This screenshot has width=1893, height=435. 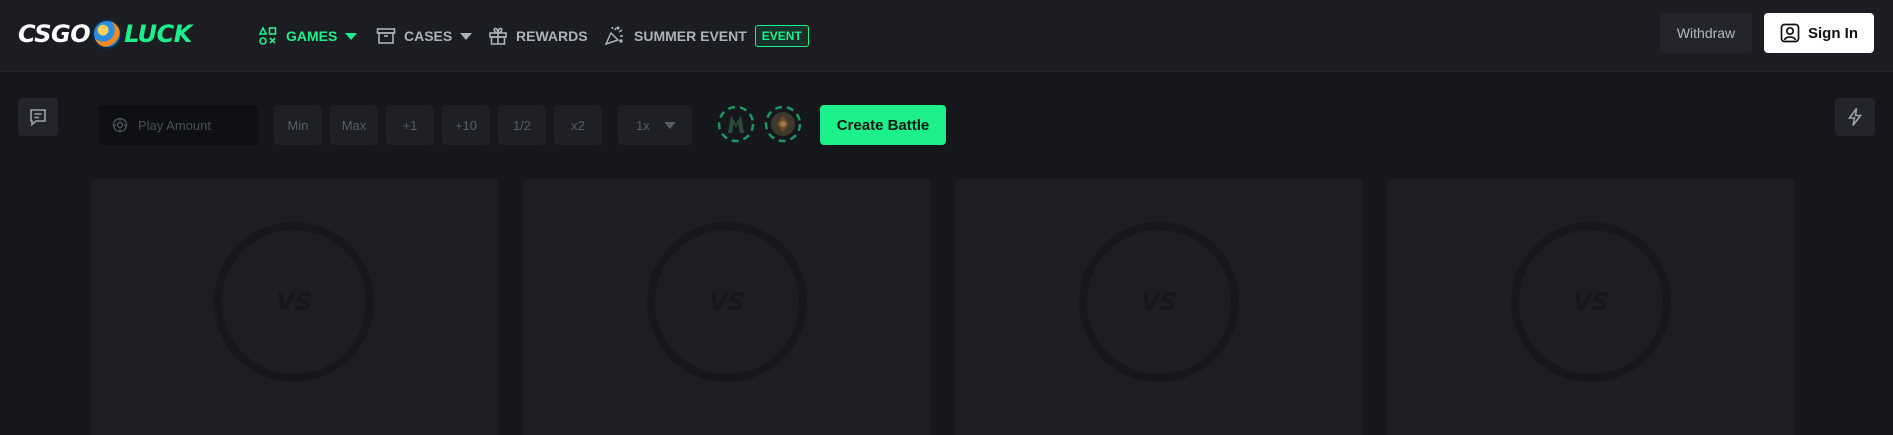 I want to click on mode-icon-ct, so click(x=736, y=124).